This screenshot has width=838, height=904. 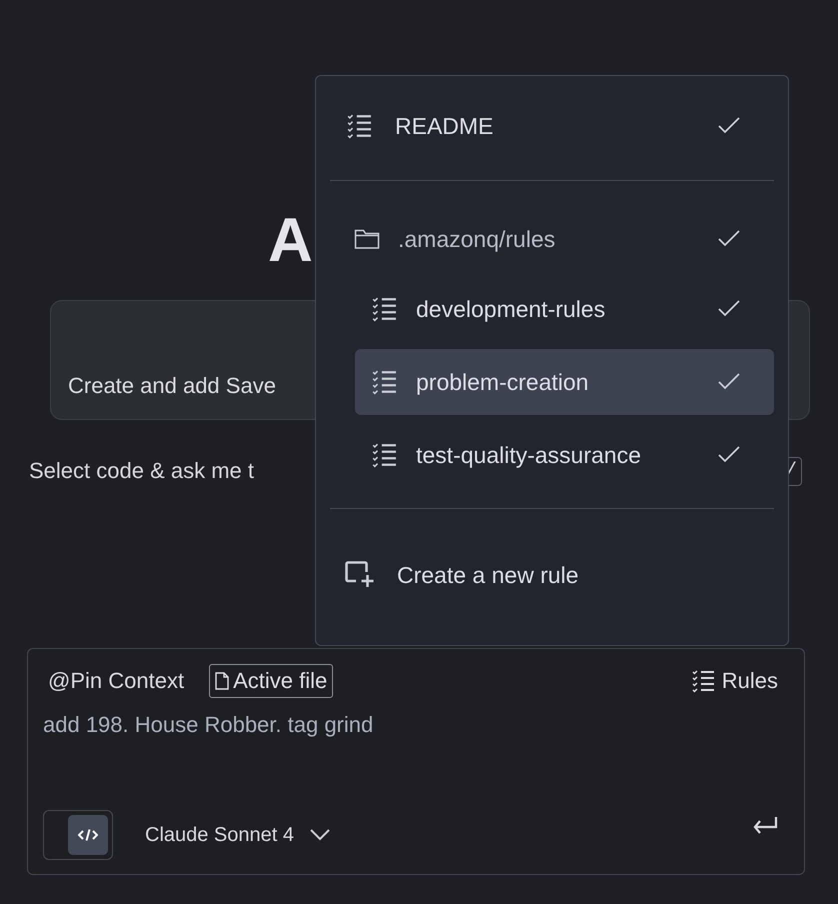 I want to click on pin-context-button: @Pin Context, so click(x=116, y=681).